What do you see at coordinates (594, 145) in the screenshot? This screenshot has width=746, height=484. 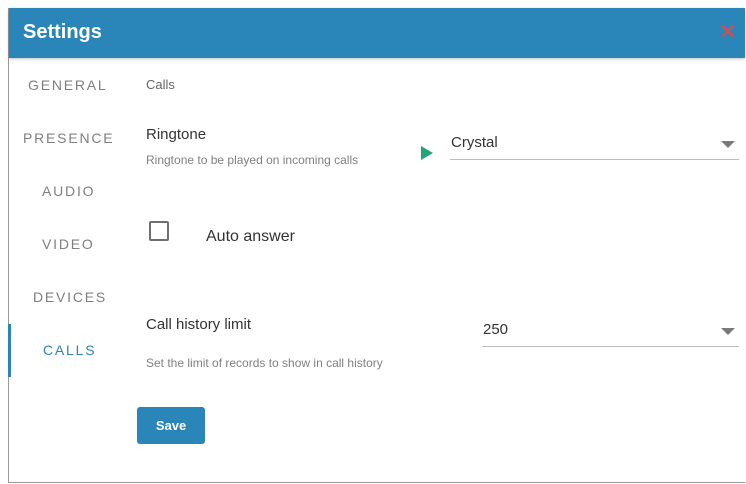 I see `ringtone-select: Crystal` at bounding box center [594, 145].